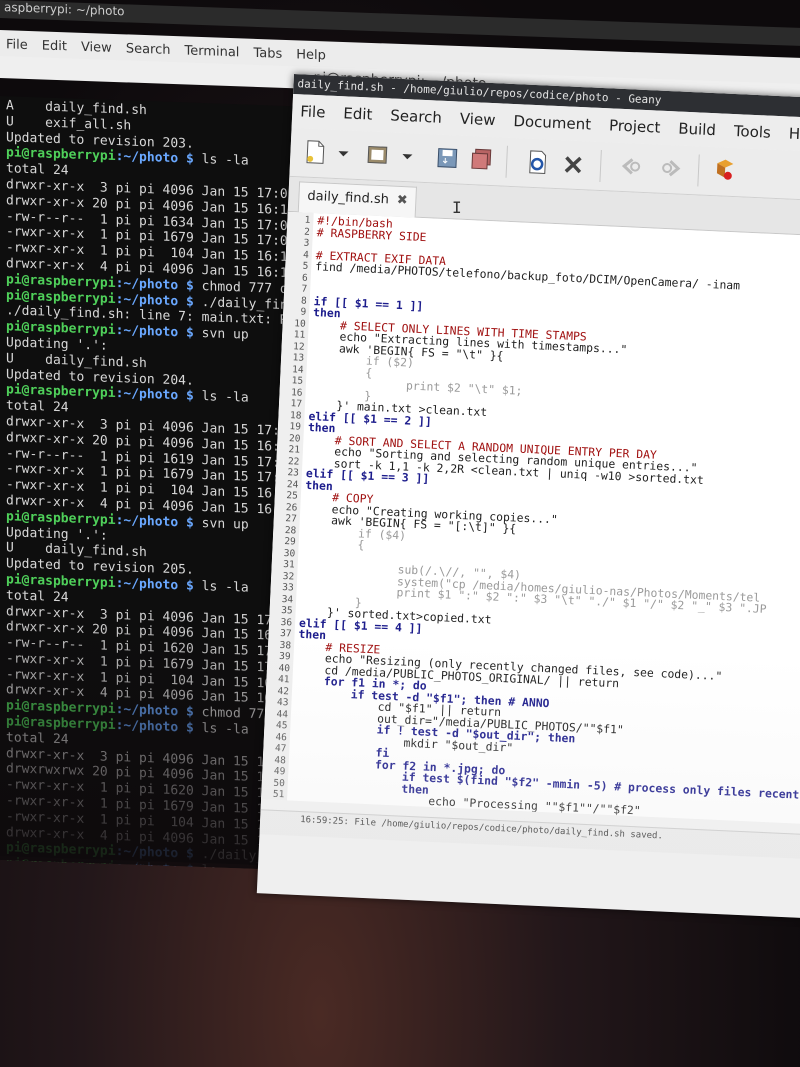 Image resolution: width=800 pixels, height=1067 pixels. What do you see at coordinates (724, 170) in the screenshot?
I see `compile-icon` at bounding box center [724, 170].